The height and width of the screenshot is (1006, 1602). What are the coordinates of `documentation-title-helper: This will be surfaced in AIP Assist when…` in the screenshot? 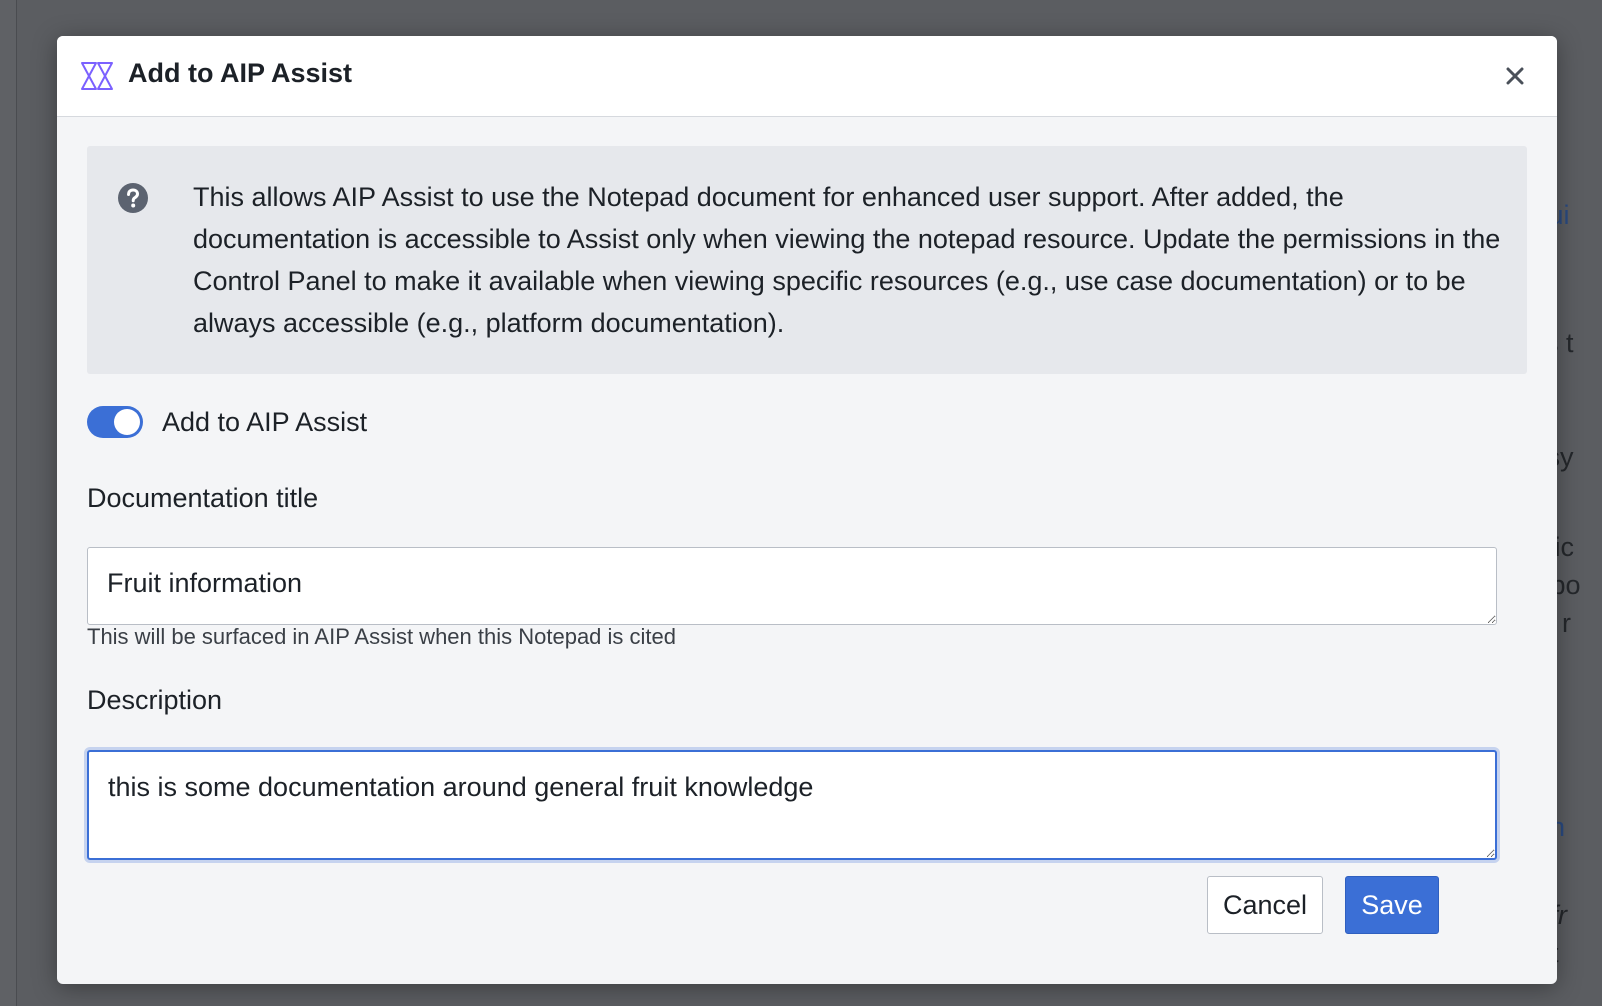 It's located at (381, 636).